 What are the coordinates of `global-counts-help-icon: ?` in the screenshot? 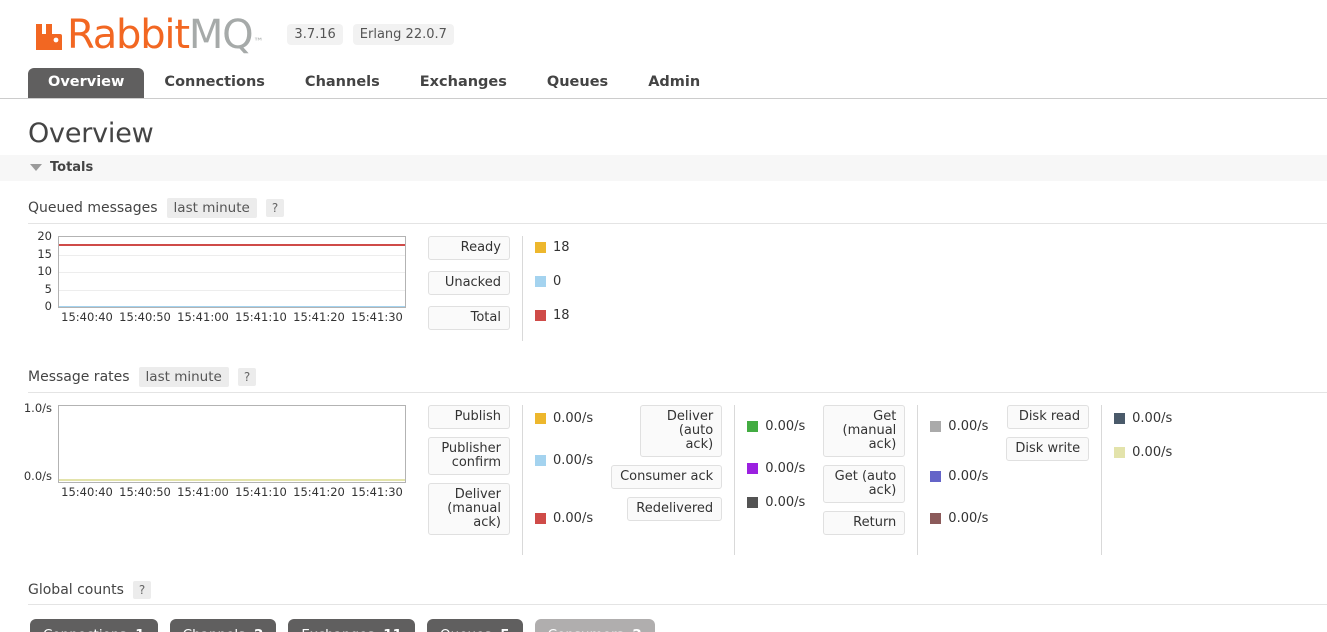 It's located at (142, 590).